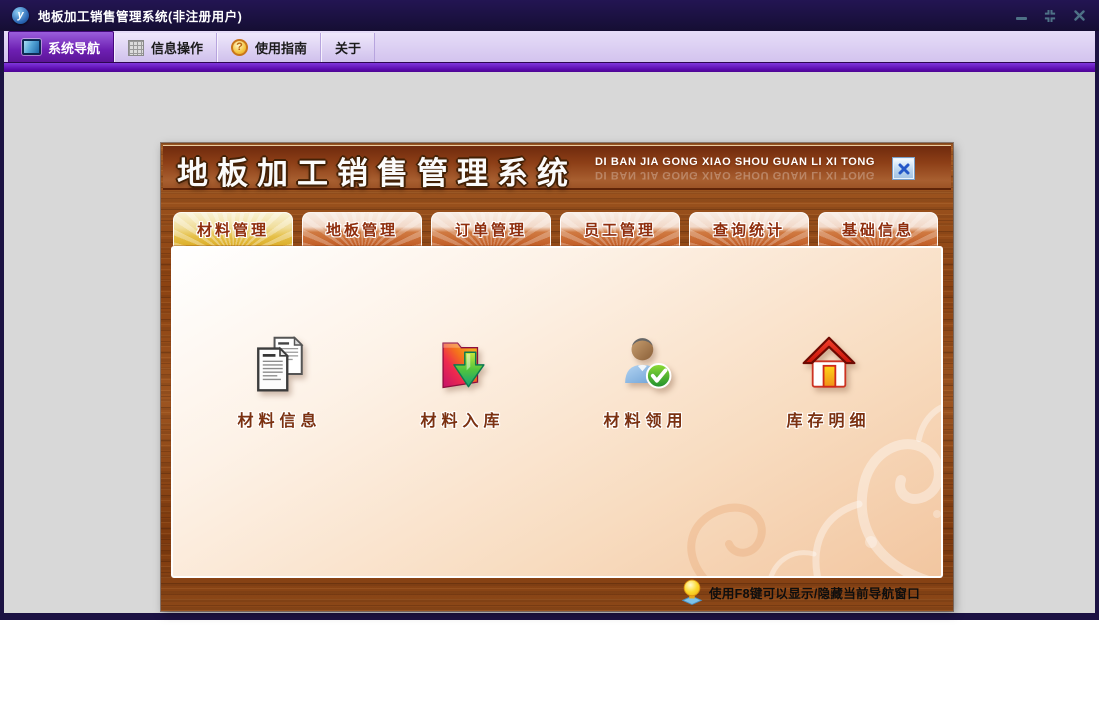 This screenshot has height=723, width=1099. I want to click on restore-icon, so click(1050, 15).